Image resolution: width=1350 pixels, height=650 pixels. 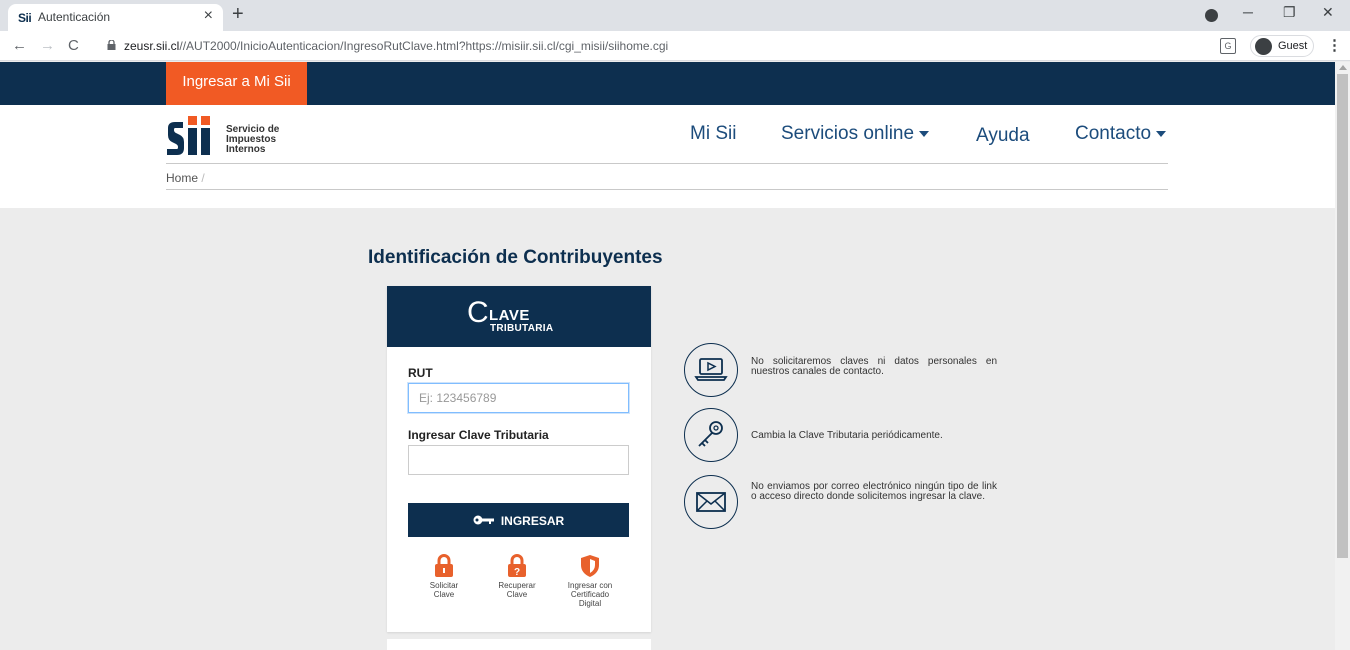 I want to click on clave-input, so click(x=518, y=460).